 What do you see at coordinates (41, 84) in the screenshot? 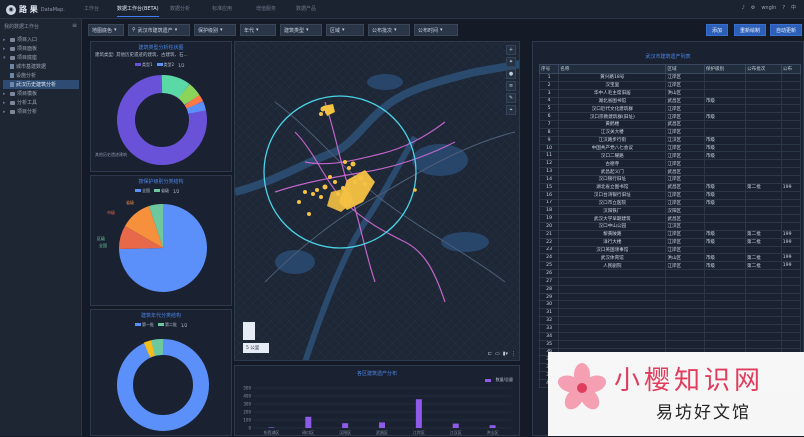
I see `sidebar-item: 武汉历史建筑分析` at bounding box center [41, 84].